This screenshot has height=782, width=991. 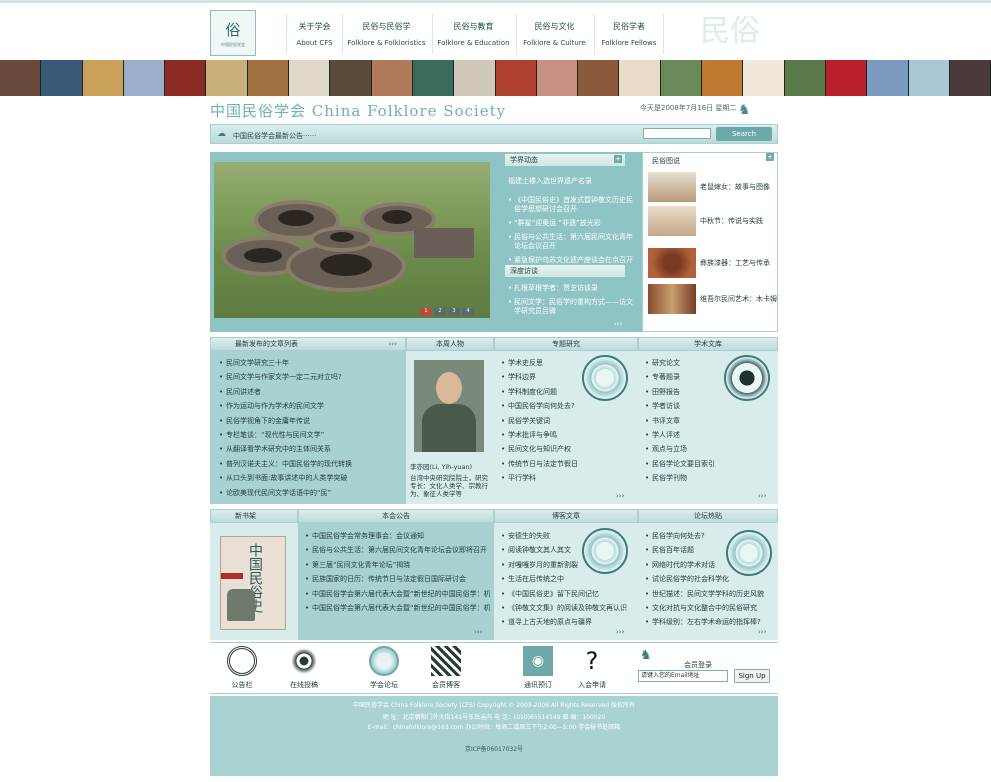 I want to click on tujian-item: 维吾尔民间艺术：木卡姆, so click(x=712, y=299).